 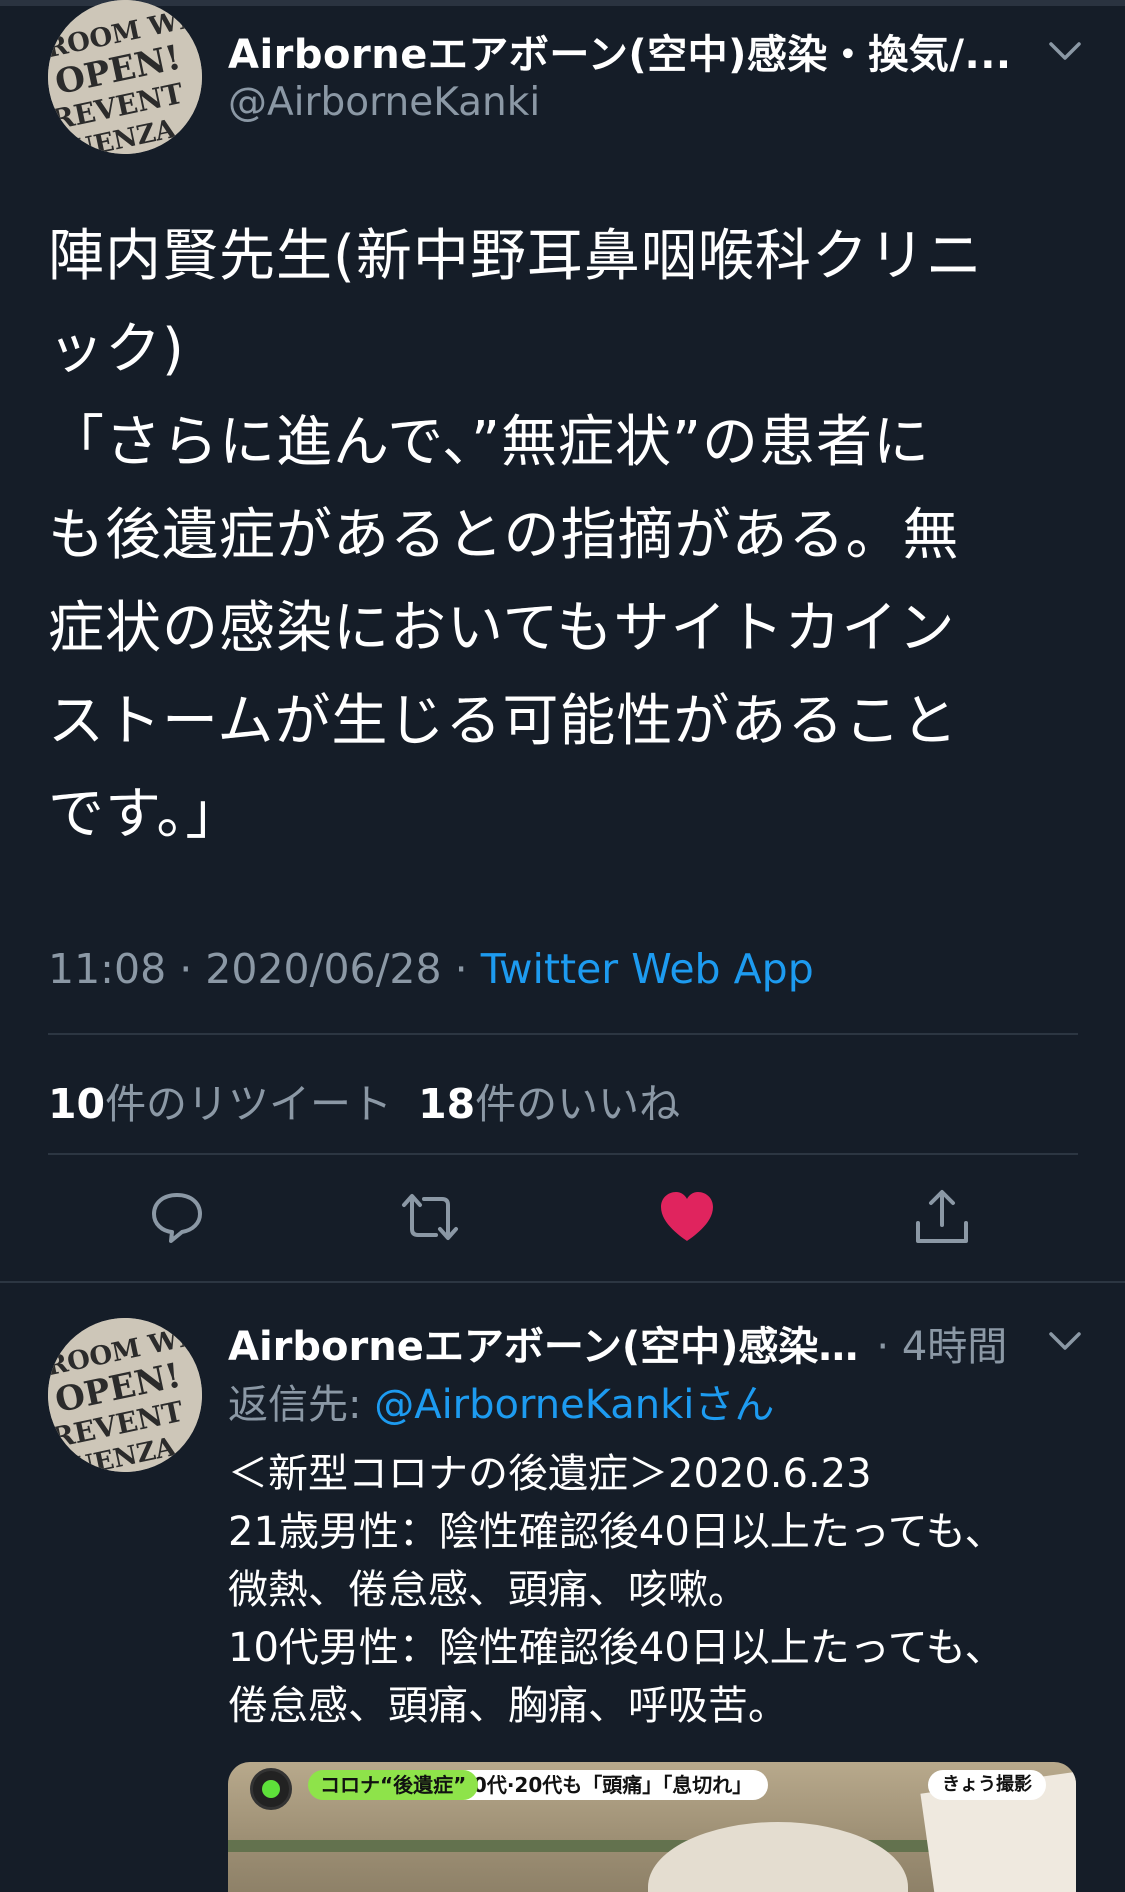 What do you see at coordinates (77, 1104) in the screenshot?
I see `retweet-count: 10` at bounding box center [77, 1104].